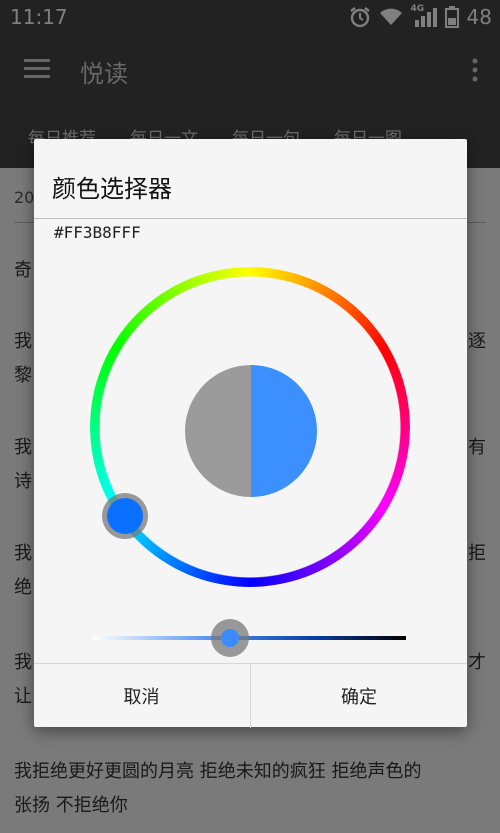 Image resolution: width=500 pixels, height=833 pixels. Describe the element at coordinates (250, 218) in the screenshot. I see `dialog-title-divider` at that location.